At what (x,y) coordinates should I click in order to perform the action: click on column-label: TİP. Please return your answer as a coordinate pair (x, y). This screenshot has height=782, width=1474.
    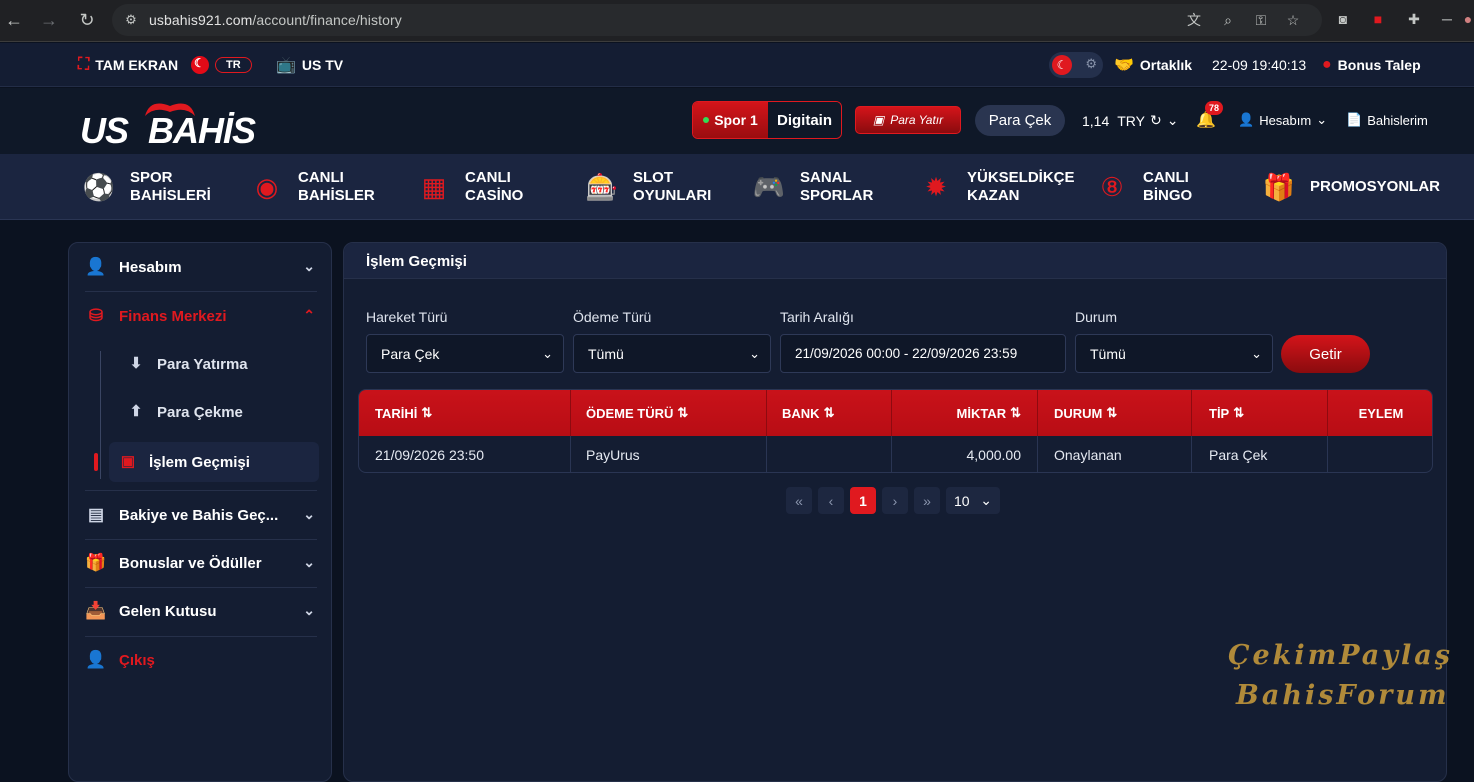
    Looking at the image, I should click on (1219, 413).